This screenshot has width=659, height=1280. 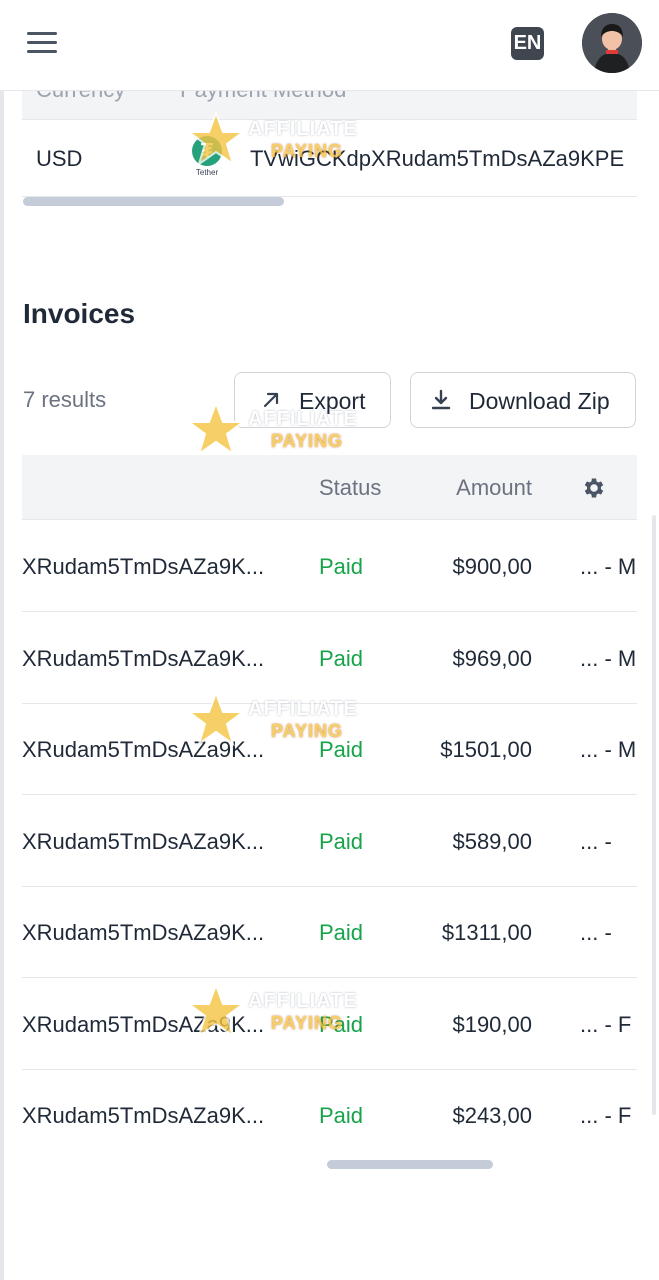 What do you see at coordinates (494, 488) in the screenshot?
I see `column-amount: Amount` at bounding box center [494, 488].